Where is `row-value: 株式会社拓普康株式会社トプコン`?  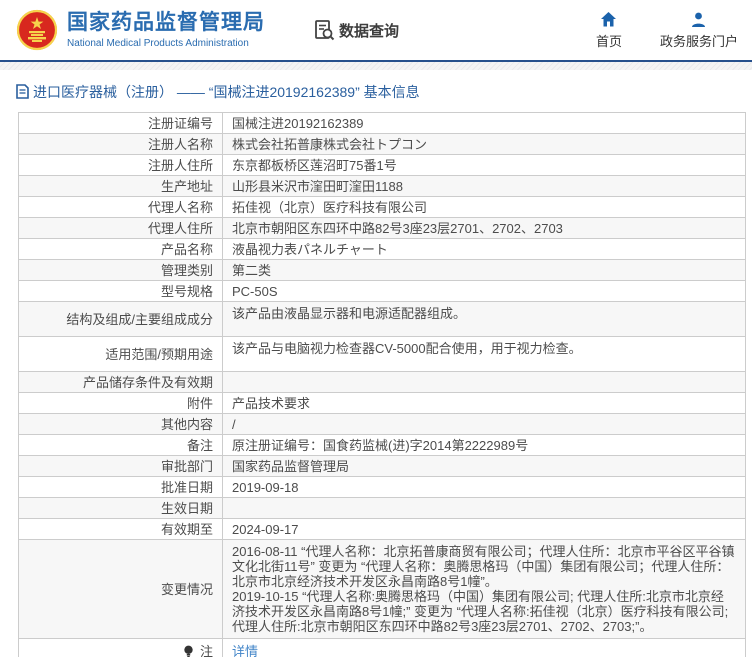 row-value: 株式会社拓普康株式会社トプコン is located at coordinates (484, 144).